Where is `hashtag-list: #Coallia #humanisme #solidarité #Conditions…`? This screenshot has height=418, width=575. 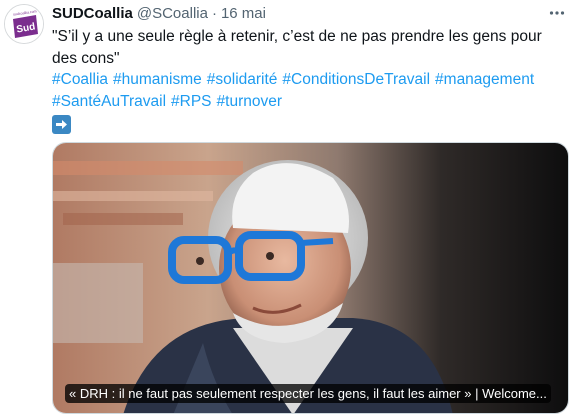
hashtag-list: #Coallia #humanisme #solidarité #Conditions… is located at coordinates (308, 90).